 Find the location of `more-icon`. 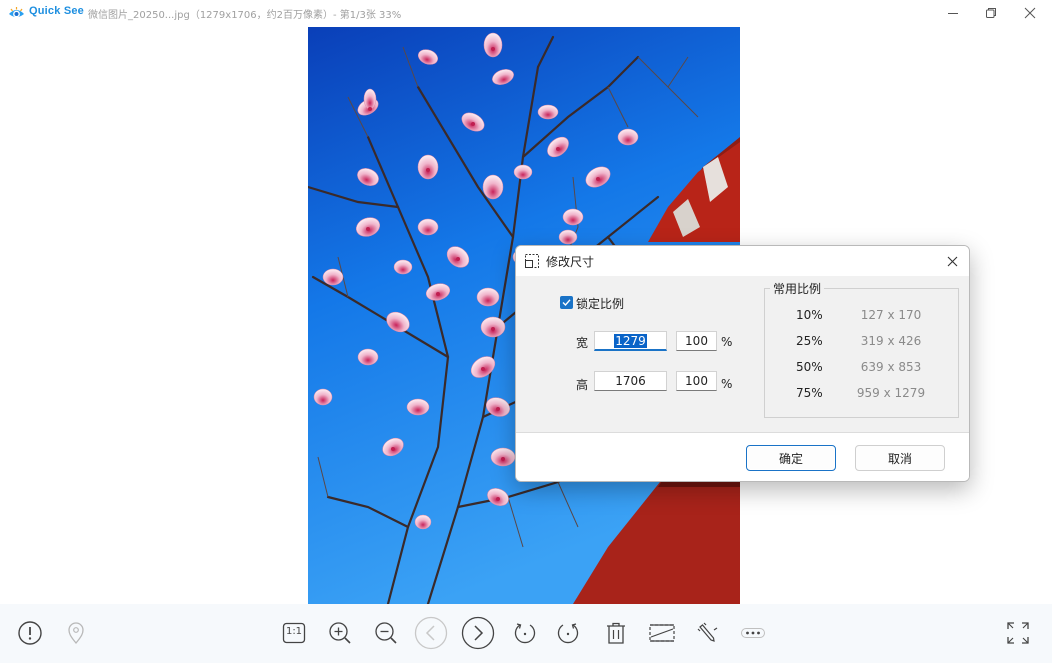

more-icon is located at coordinates (753, 633).